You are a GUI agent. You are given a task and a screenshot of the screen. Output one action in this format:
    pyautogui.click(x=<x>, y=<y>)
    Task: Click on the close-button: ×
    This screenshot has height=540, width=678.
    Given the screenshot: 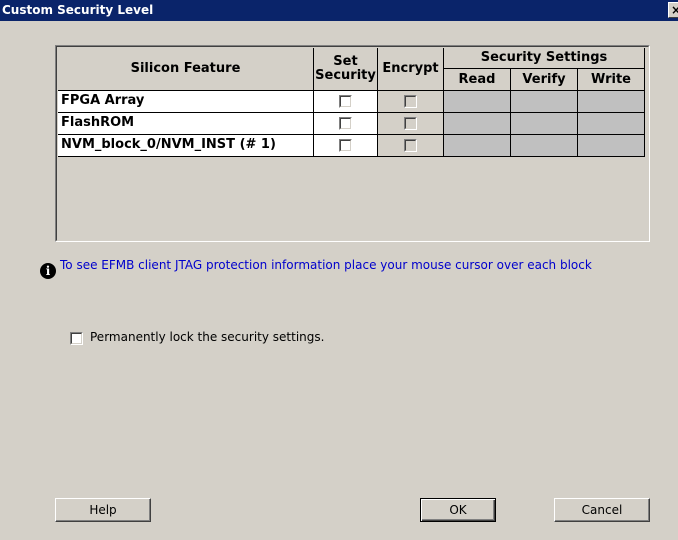 What is the action you would take?
    pyautogui.click(x=673, y=10)
    